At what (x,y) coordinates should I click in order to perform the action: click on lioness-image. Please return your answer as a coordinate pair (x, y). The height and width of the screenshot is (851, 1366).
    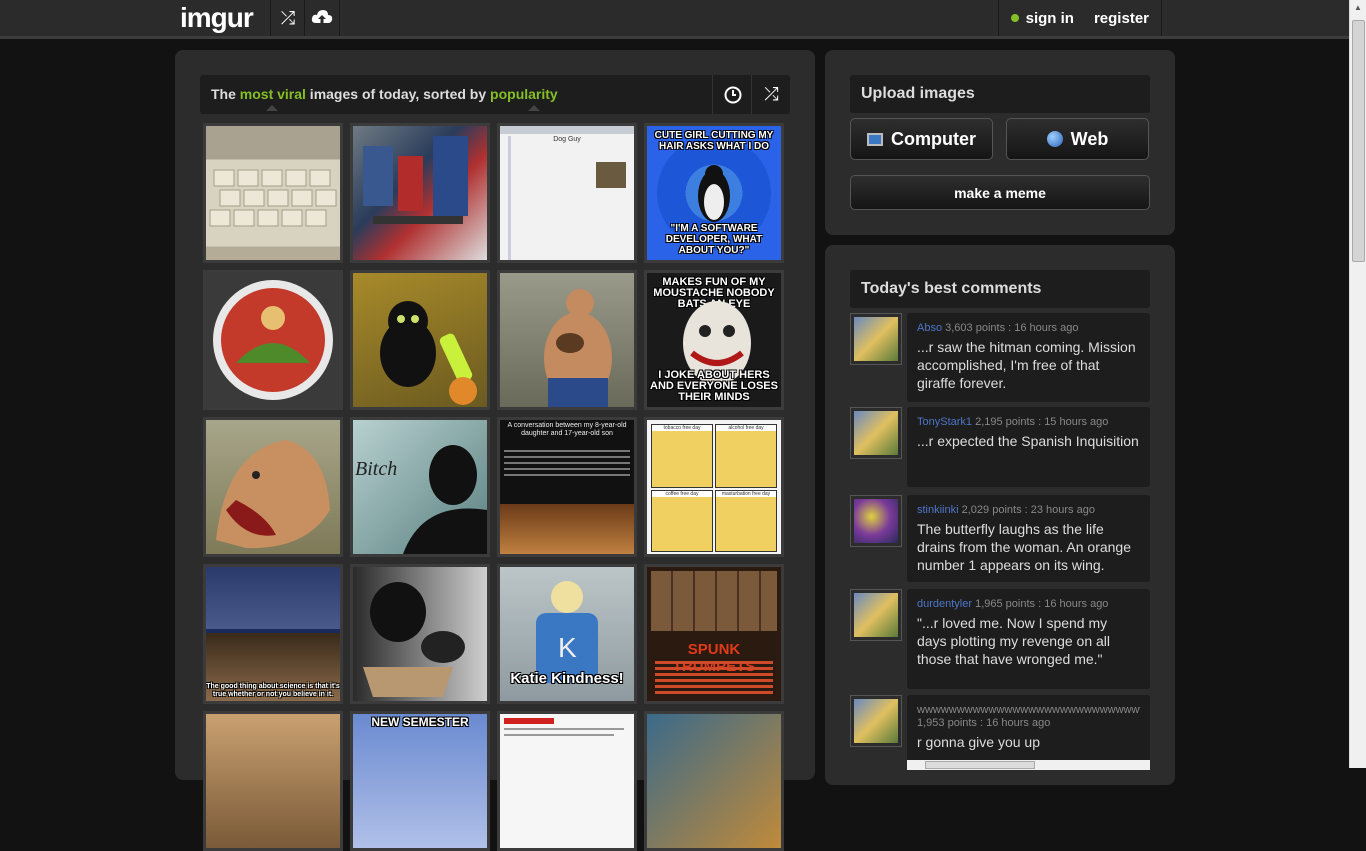
    Looking at the image, I should click on (273, 494).